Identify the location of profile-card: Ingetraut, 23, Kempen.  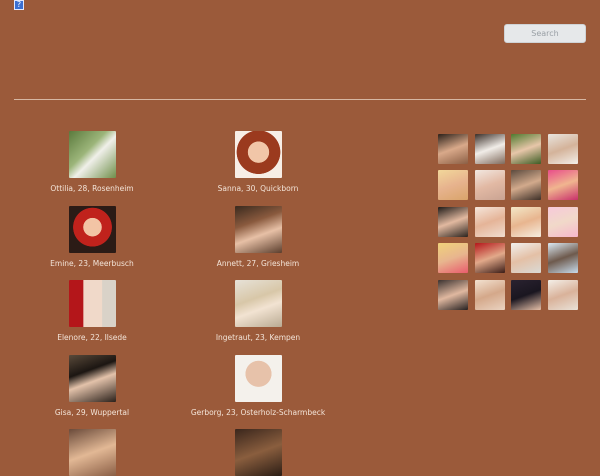
(258, 311).